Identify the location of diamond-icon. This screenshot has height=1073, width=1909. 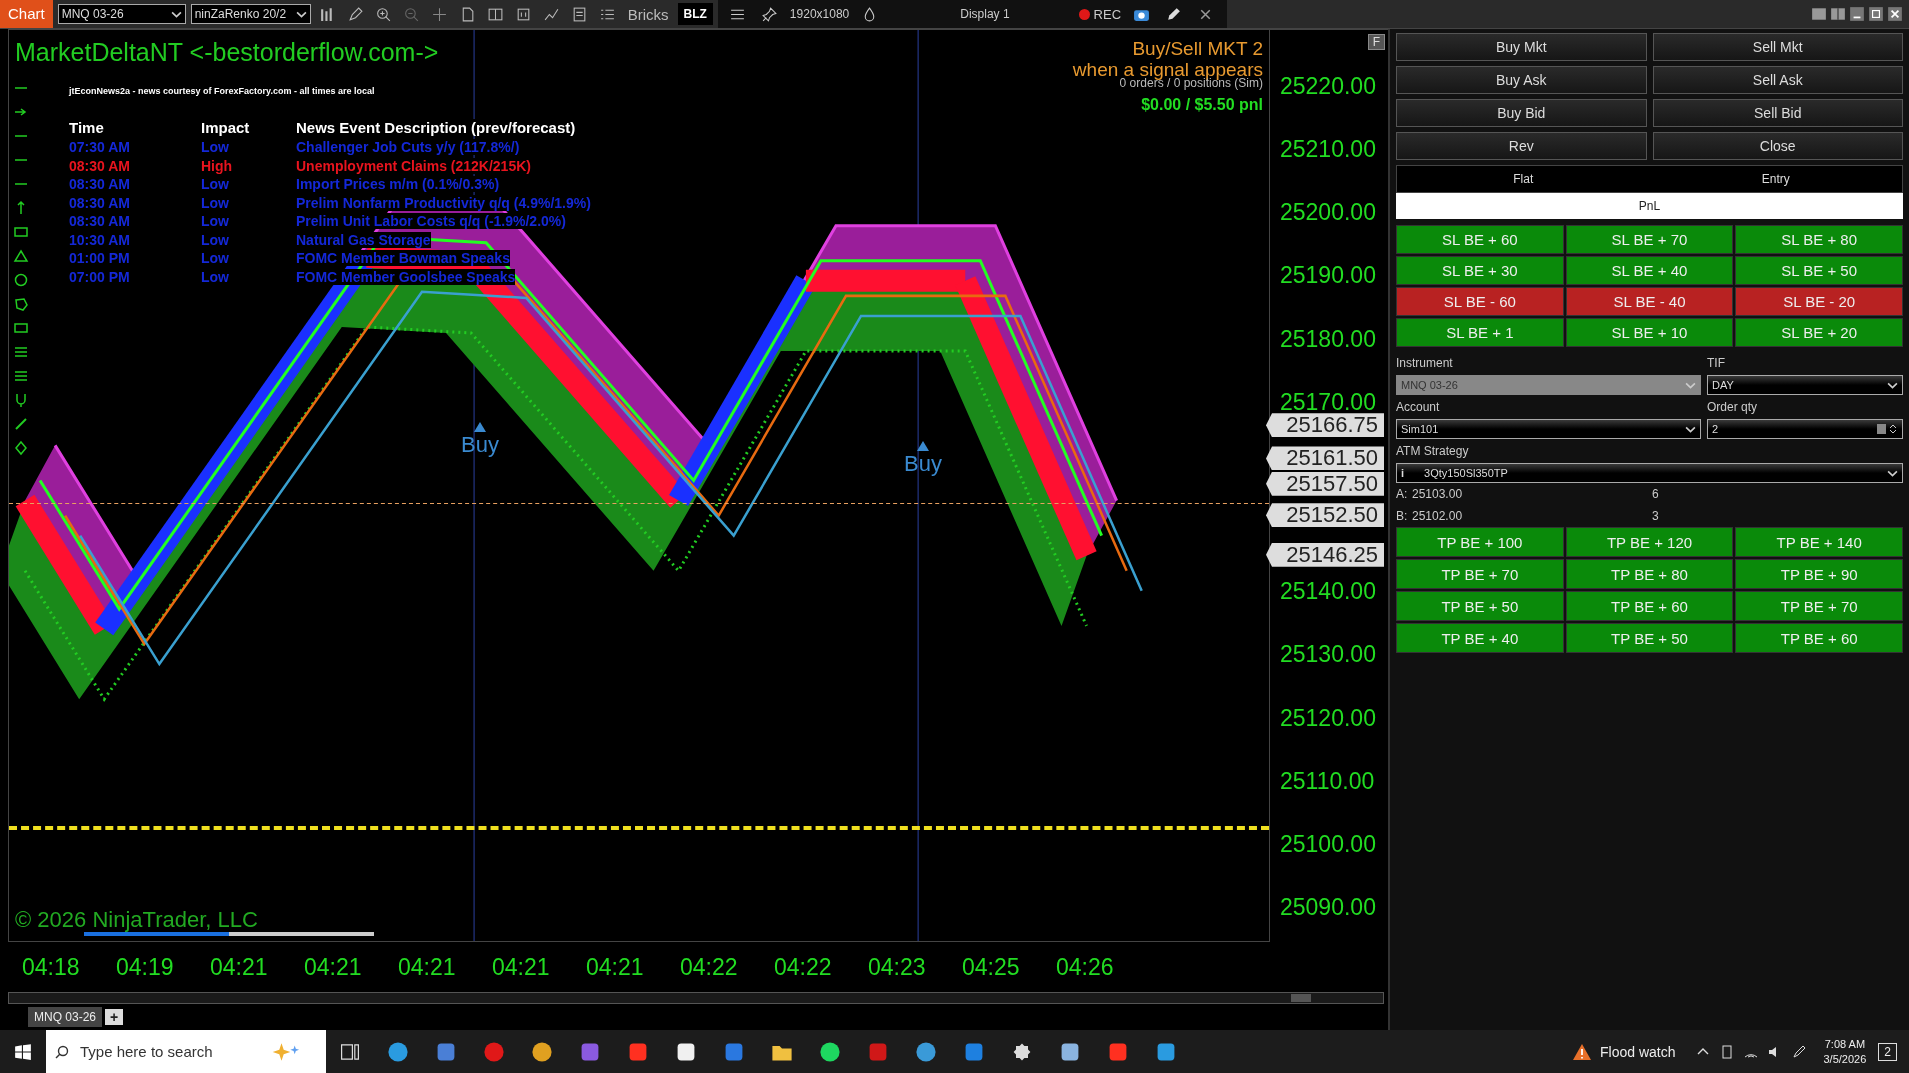
(21, 448).